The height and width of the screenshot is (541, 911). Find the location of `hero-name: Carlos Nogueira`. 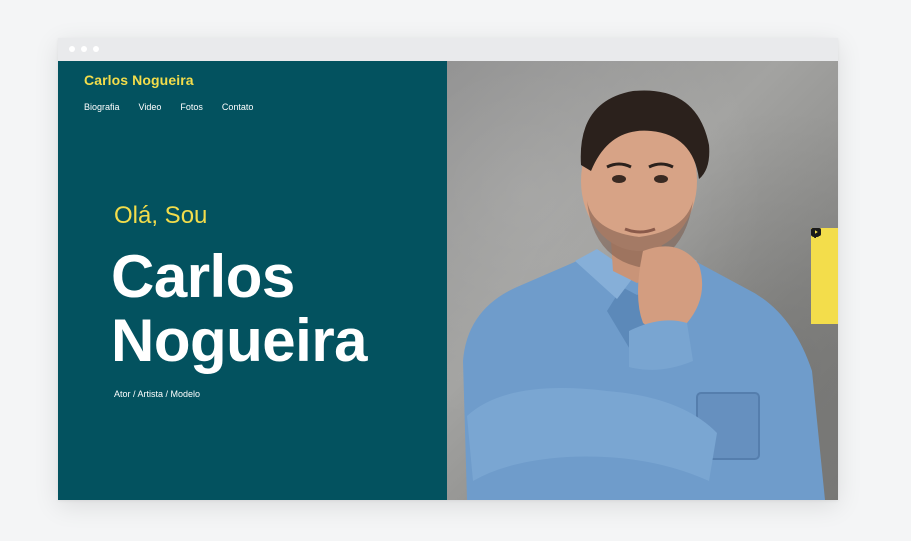

hero-name: Carlos Nogueira is located at coordinates (276, 309).